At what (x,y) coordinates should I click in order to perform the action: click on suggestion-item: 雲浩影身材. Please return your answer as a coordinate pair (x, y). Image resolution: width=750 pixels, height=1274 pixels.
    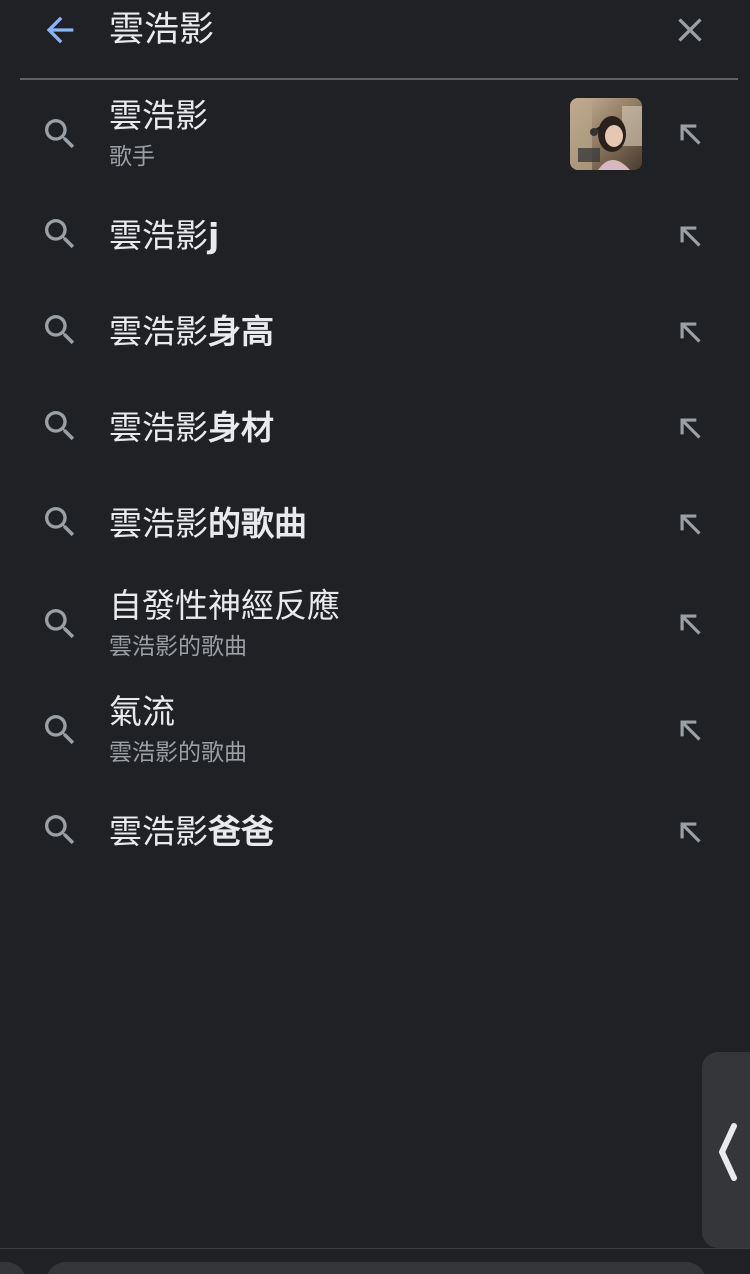
    Looking at the image, I should click on (375, 429).